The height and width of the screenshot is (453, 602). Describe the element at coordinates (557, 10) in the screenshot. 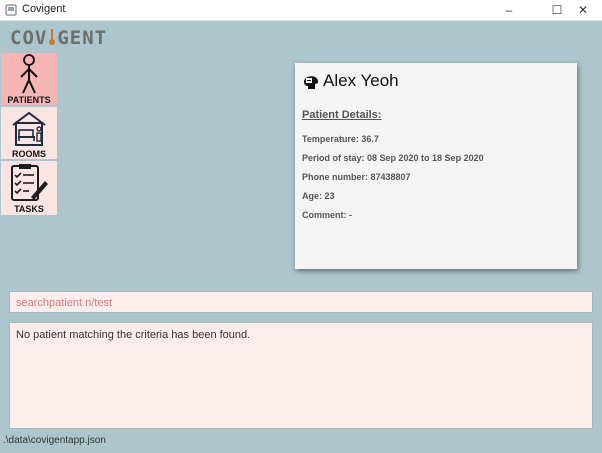

I see `maximize-icon: ☐` at that location.